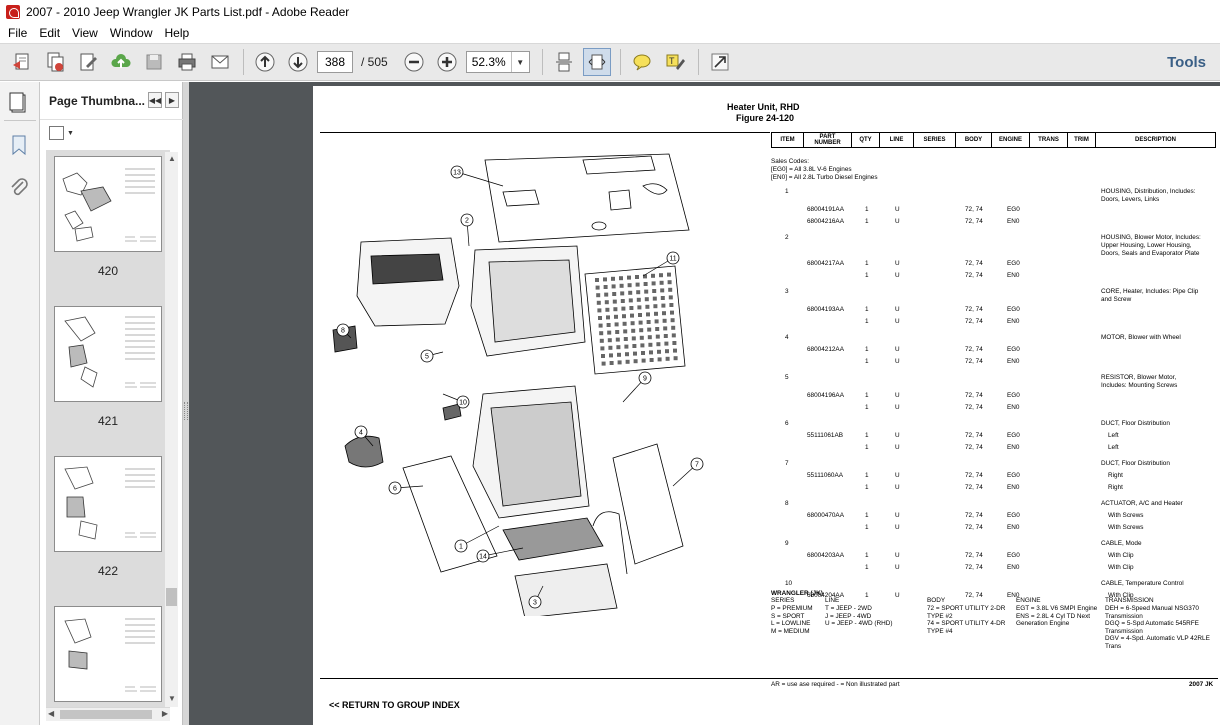  What do you see at coordinates (564, 62) in the screenshot?
I see `scrolling-mode-button` at bounding box center [564, 62].